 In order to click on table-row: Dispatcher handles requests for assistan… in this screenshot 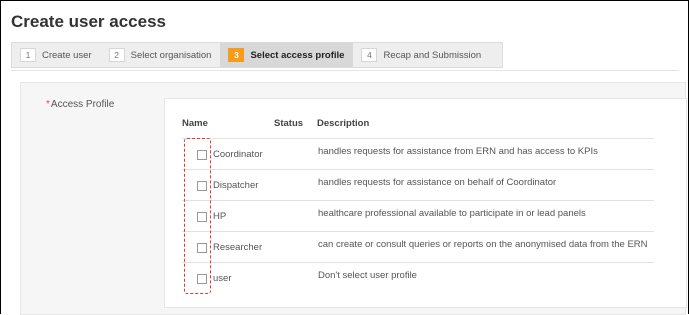, I will do `click(418, 185)`.